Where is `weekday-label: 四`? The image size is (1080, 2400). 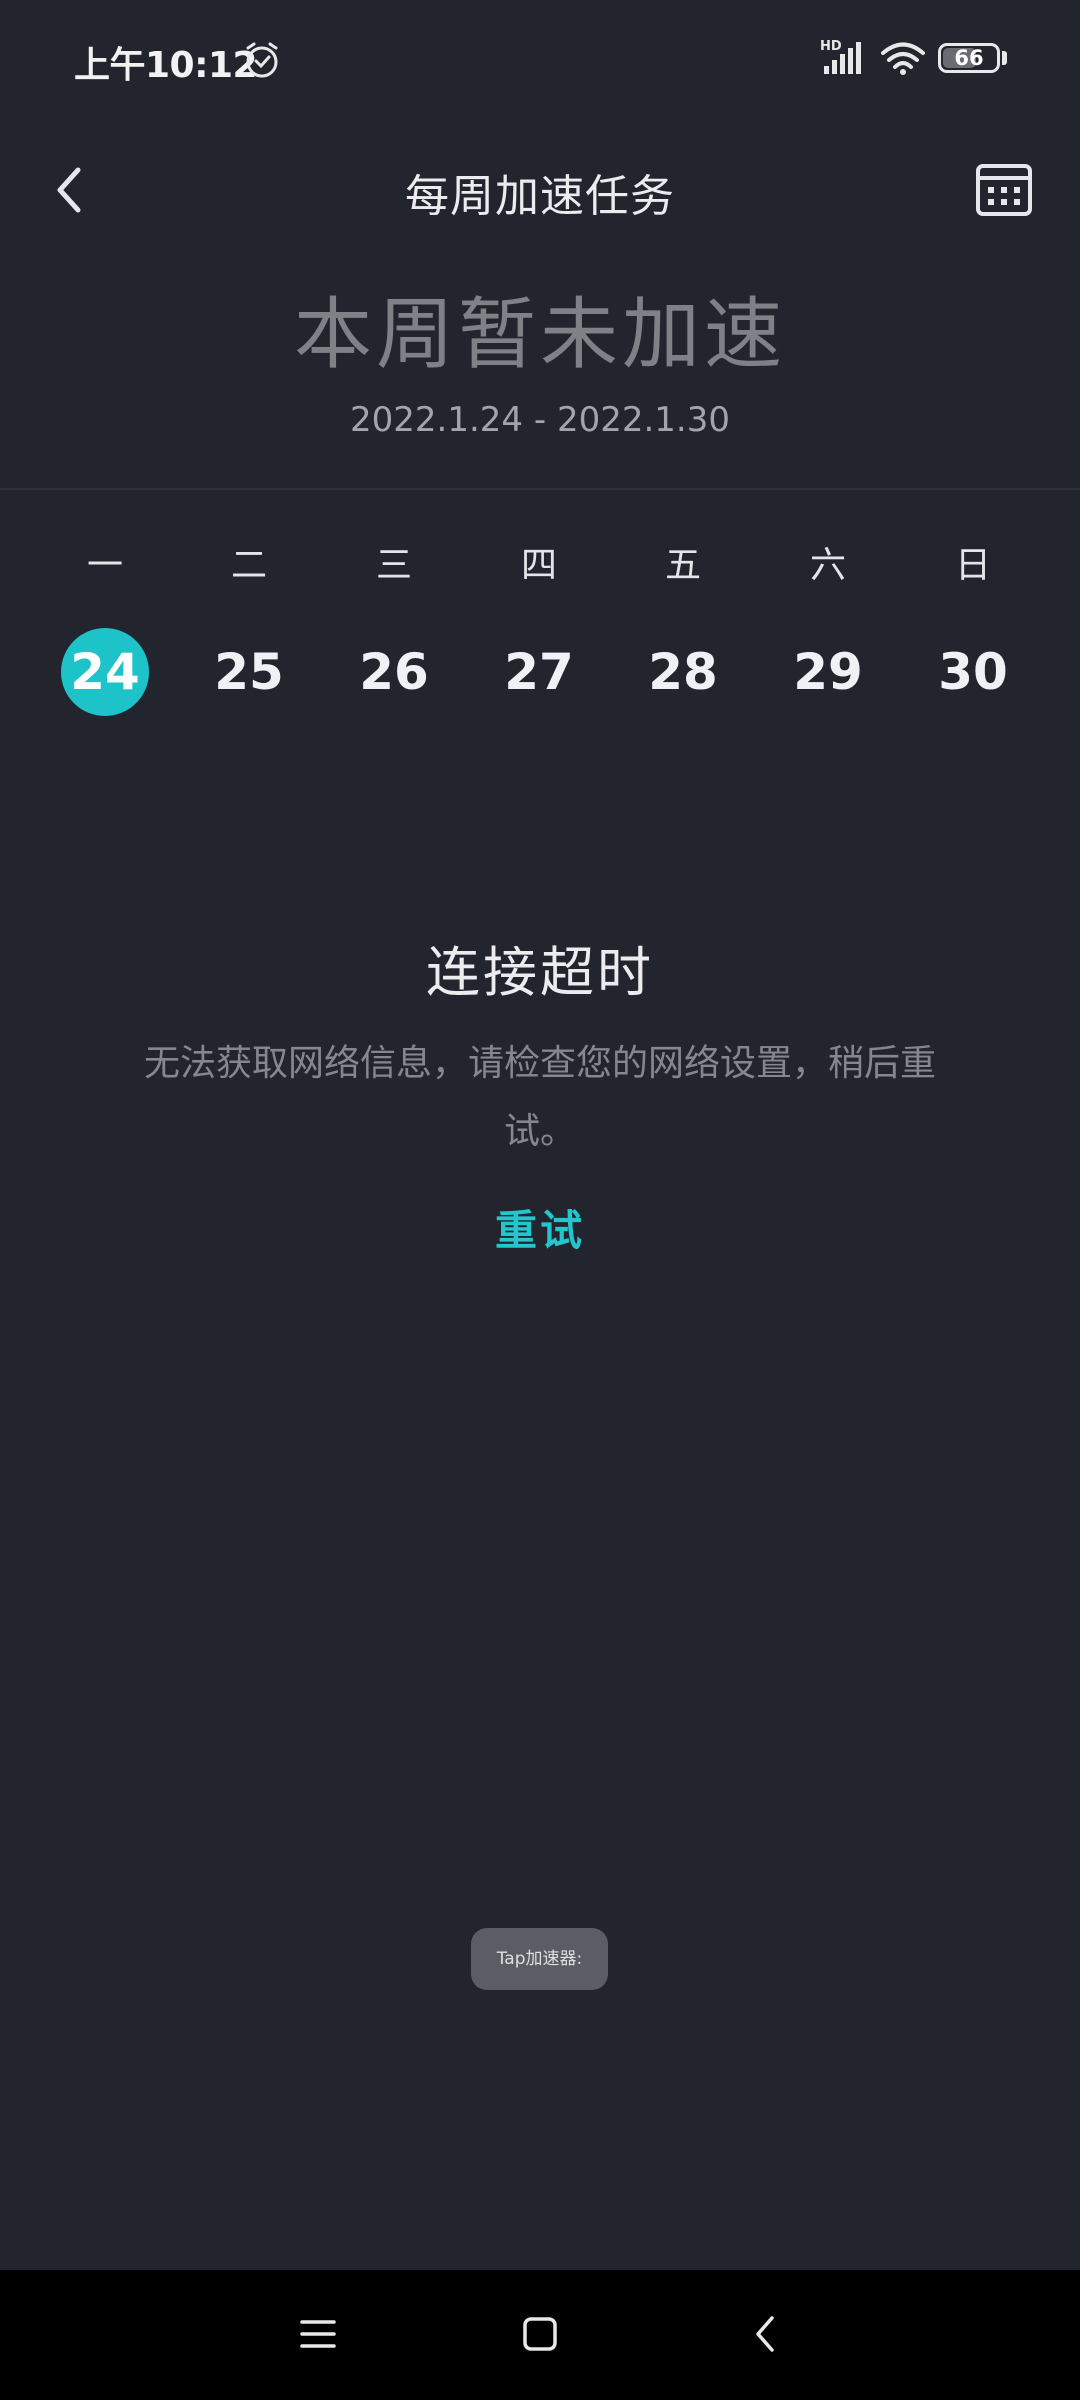 weekday-label: 四 is located at coordinates (538, 565).